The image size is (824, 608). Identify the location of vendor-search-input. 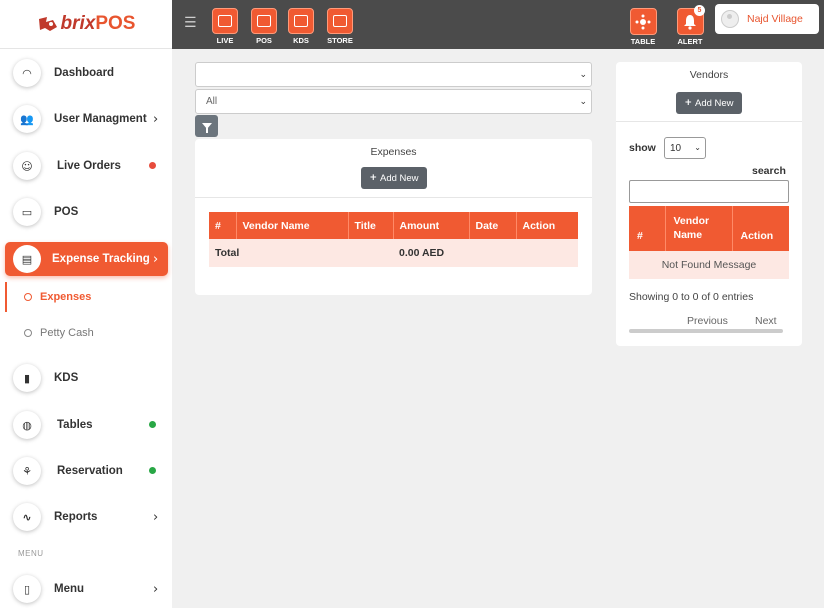
(709, 191).